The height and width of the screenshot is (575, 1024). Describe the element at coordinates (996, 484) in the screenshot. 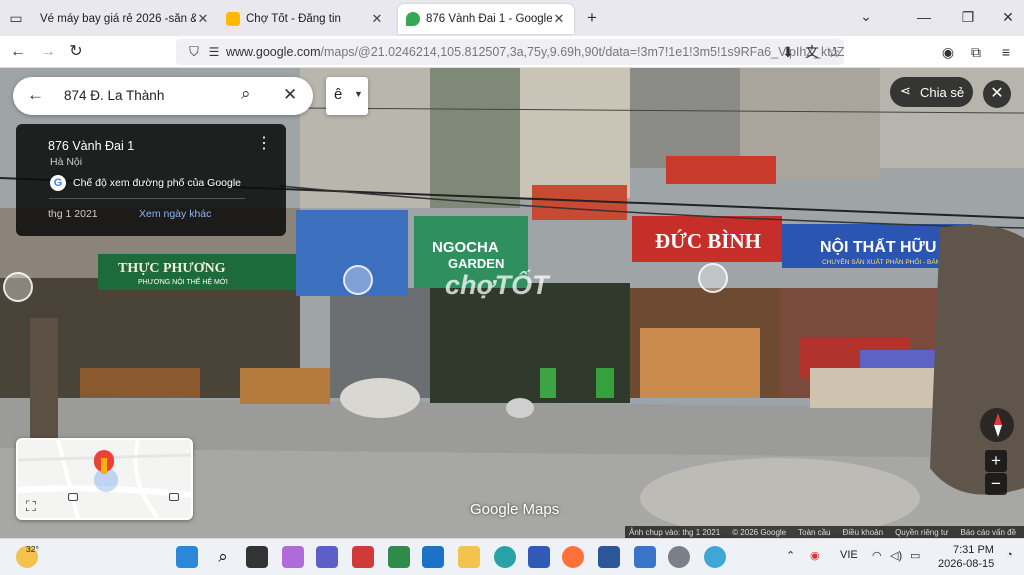

I see `zoom-out-button: −` at that location.